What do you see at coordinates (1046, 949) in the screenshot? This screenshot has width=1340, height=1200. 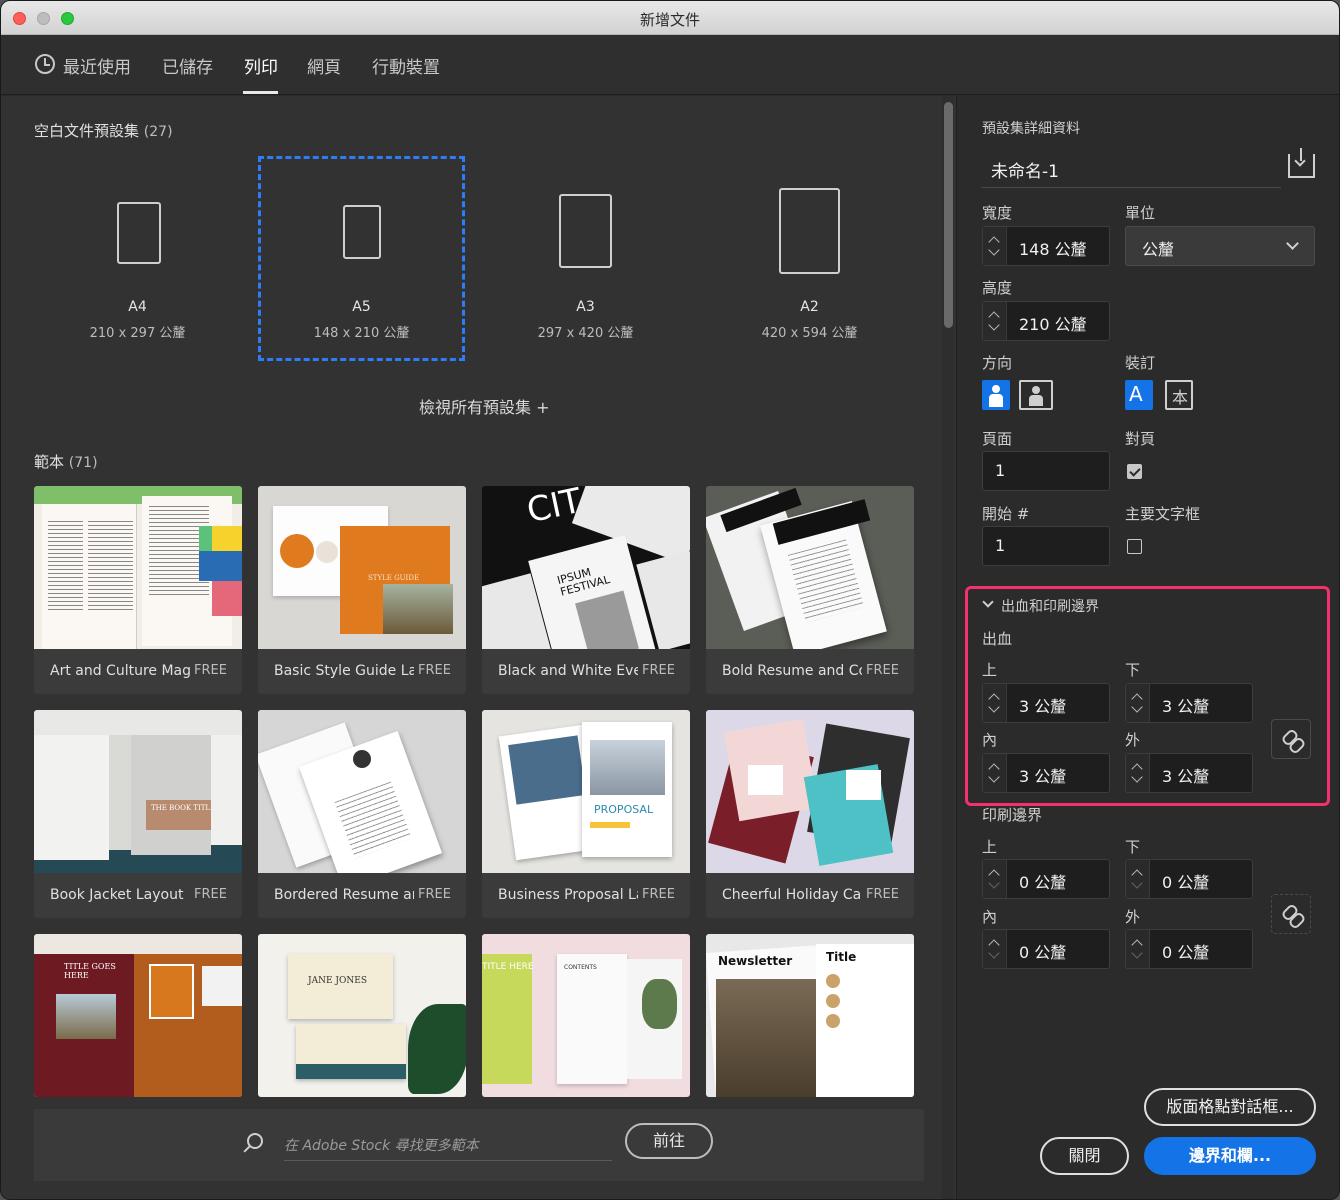 I see `slug-inside-field: 0 公釐` at bounding box center [1046, 949].